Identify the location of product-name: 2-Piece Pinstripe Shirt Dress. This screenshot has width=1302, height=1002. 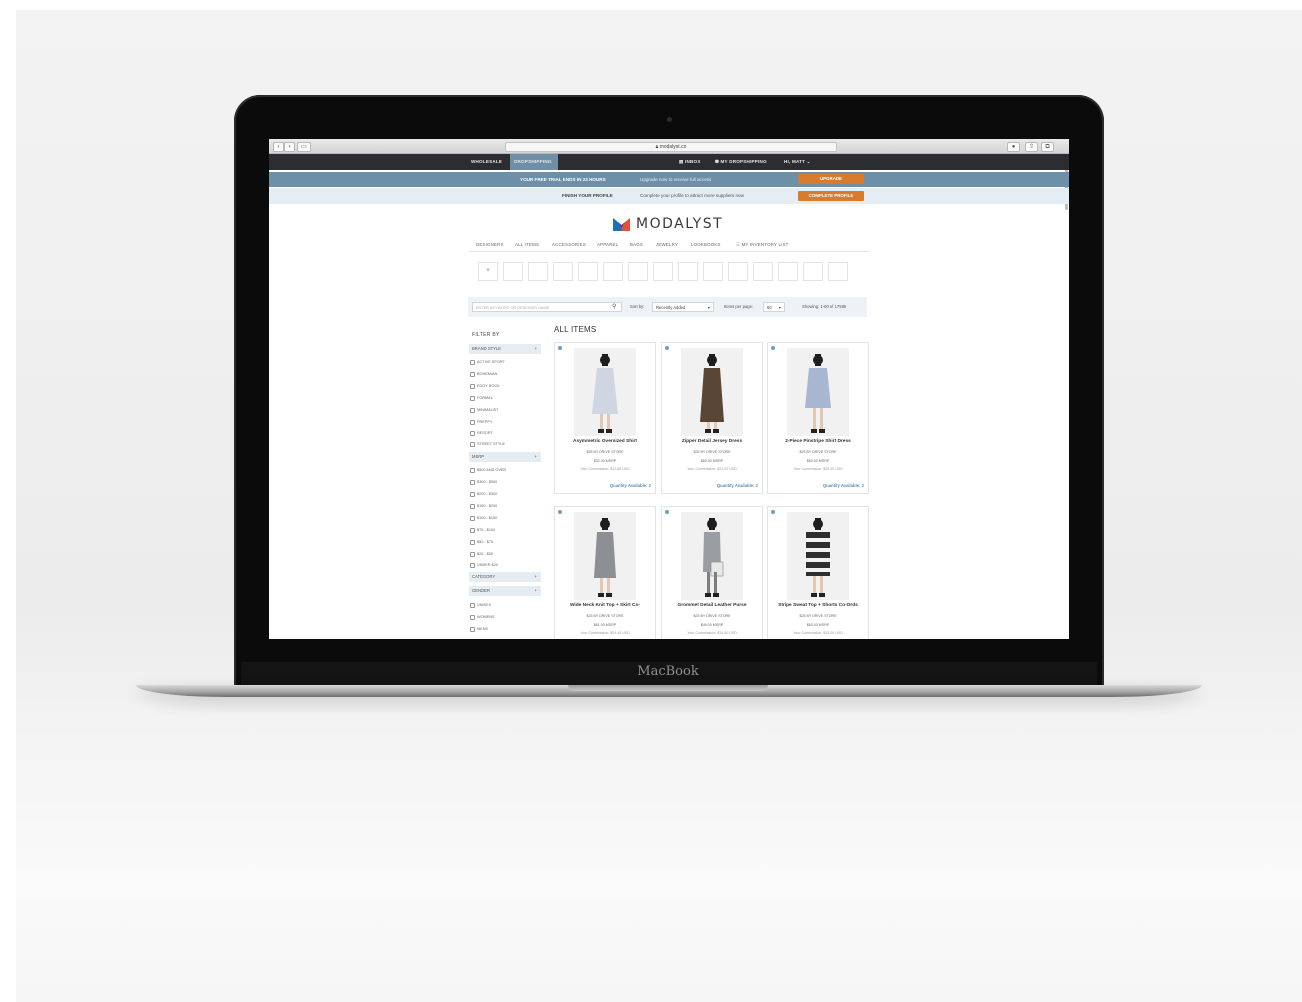
(818, 441).